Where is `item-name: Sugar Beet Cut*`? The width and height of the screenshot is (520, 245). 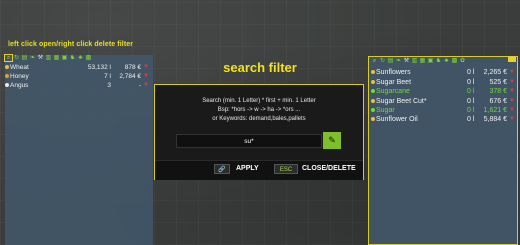
item-name: Sugar Beet Cut* is located at coordinates (401, 101).